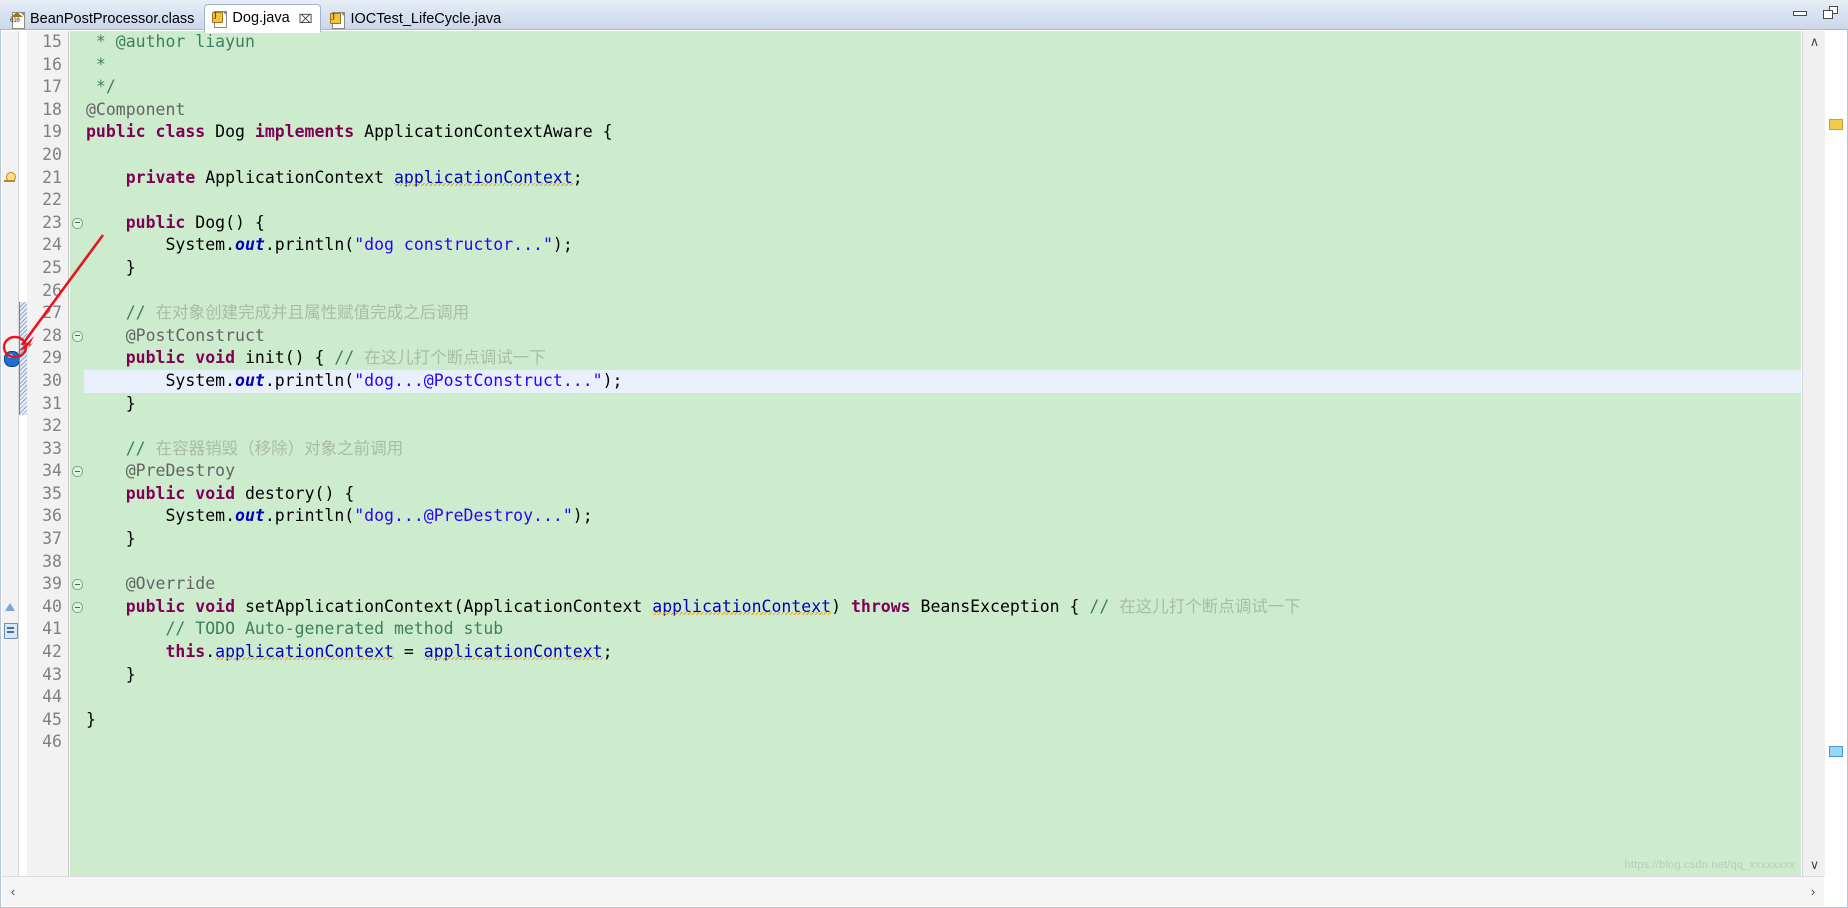 This screenshot has height=908, width=1848. Describe the element at coordinates (11, 453) in the screenshot. I see `breakpoint-ruler` at that location.